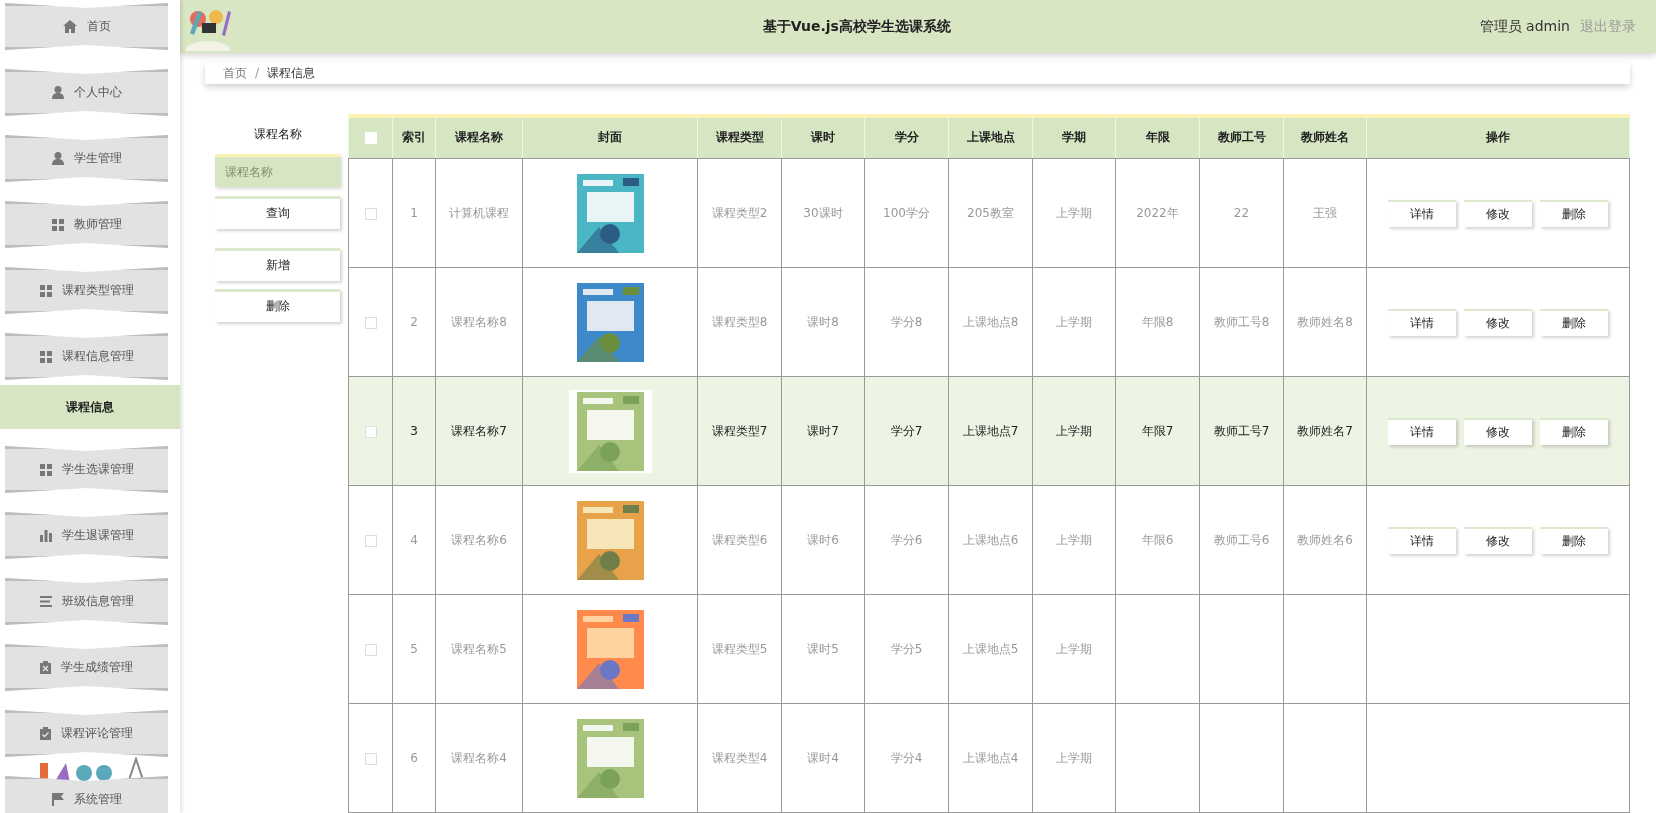  Describe the element at coordinates (414, 322) in the screenshot. I see `table-cell: 2` at that location.